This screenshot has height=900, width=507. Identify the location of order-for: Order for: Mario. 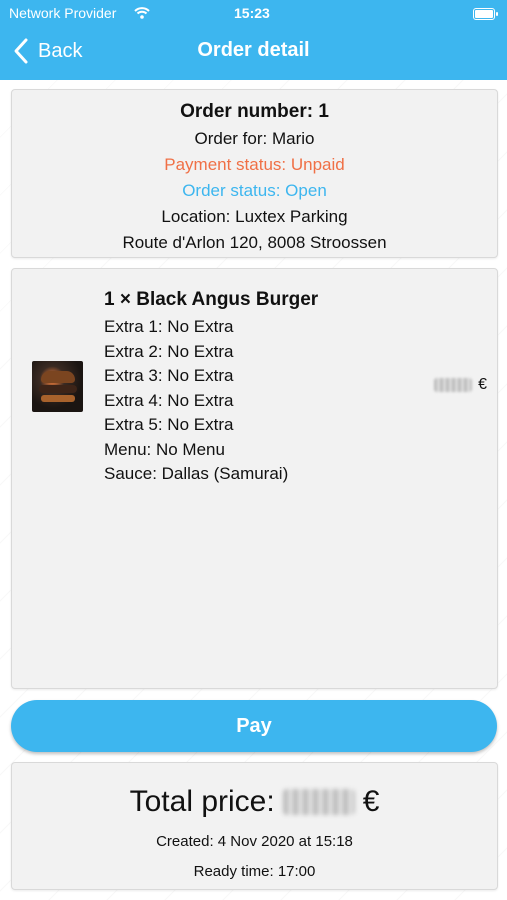
(254, 138).